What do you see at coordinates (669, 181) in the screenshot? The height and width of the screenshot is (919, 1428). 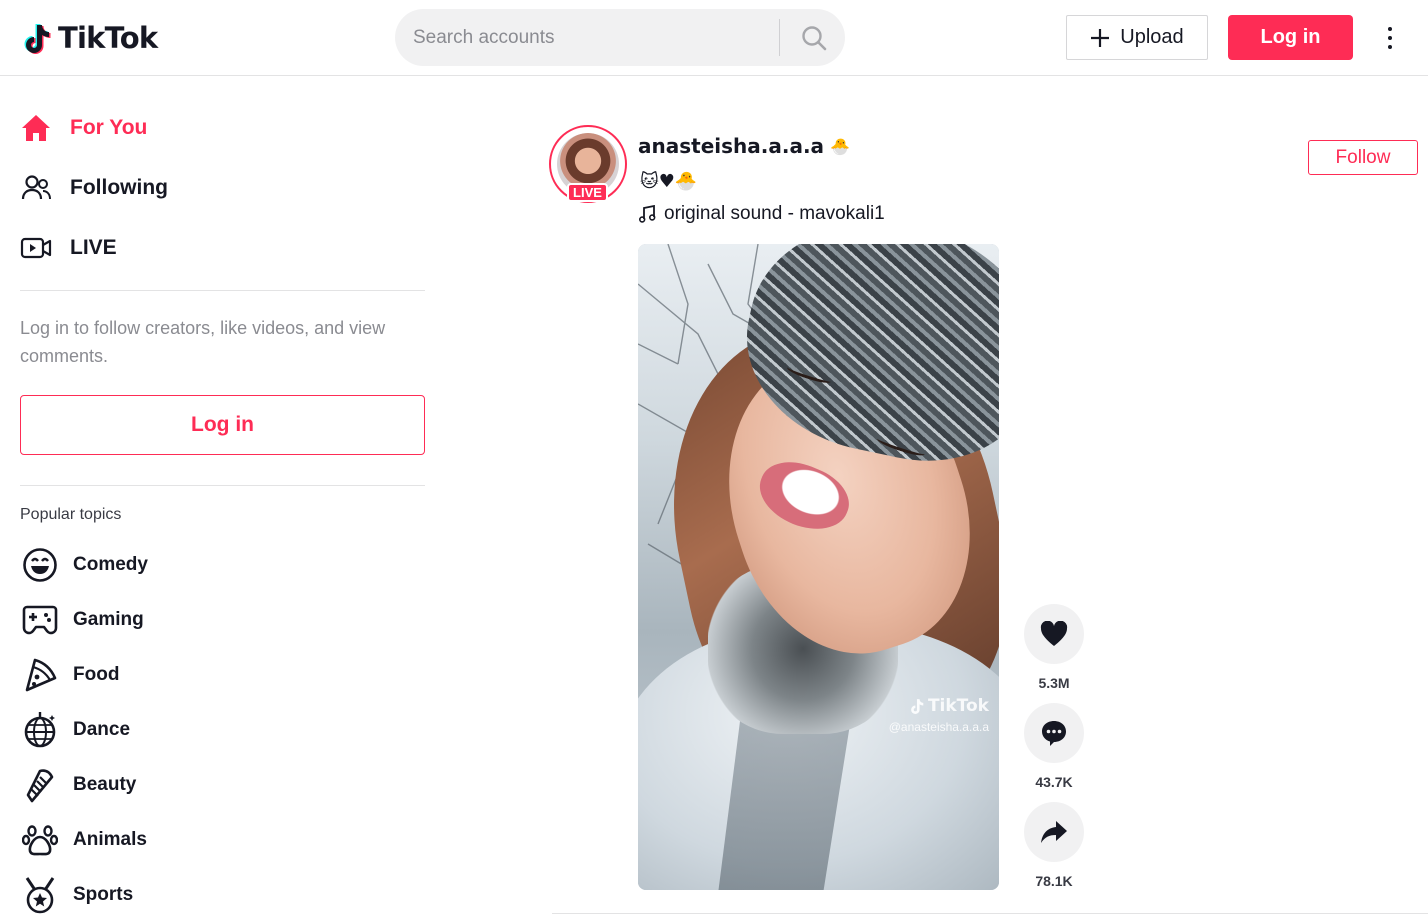 I see `post-caption: 🐱♥🐣` at bounding box center [669, 181].